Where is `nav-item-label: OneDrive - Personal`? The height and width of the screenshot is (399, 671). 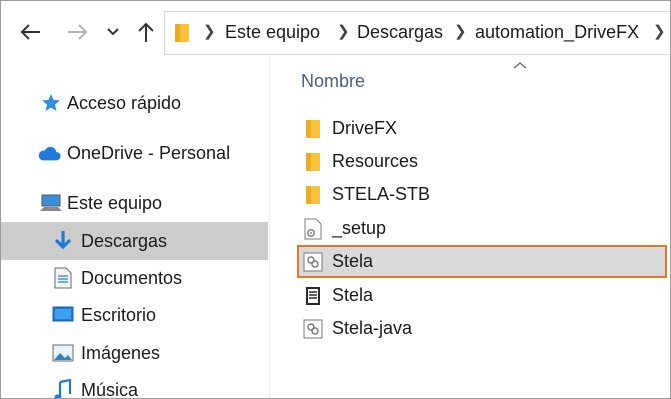
nav-item-label: OneDrive - Personal is located at coordinates (149, 152).